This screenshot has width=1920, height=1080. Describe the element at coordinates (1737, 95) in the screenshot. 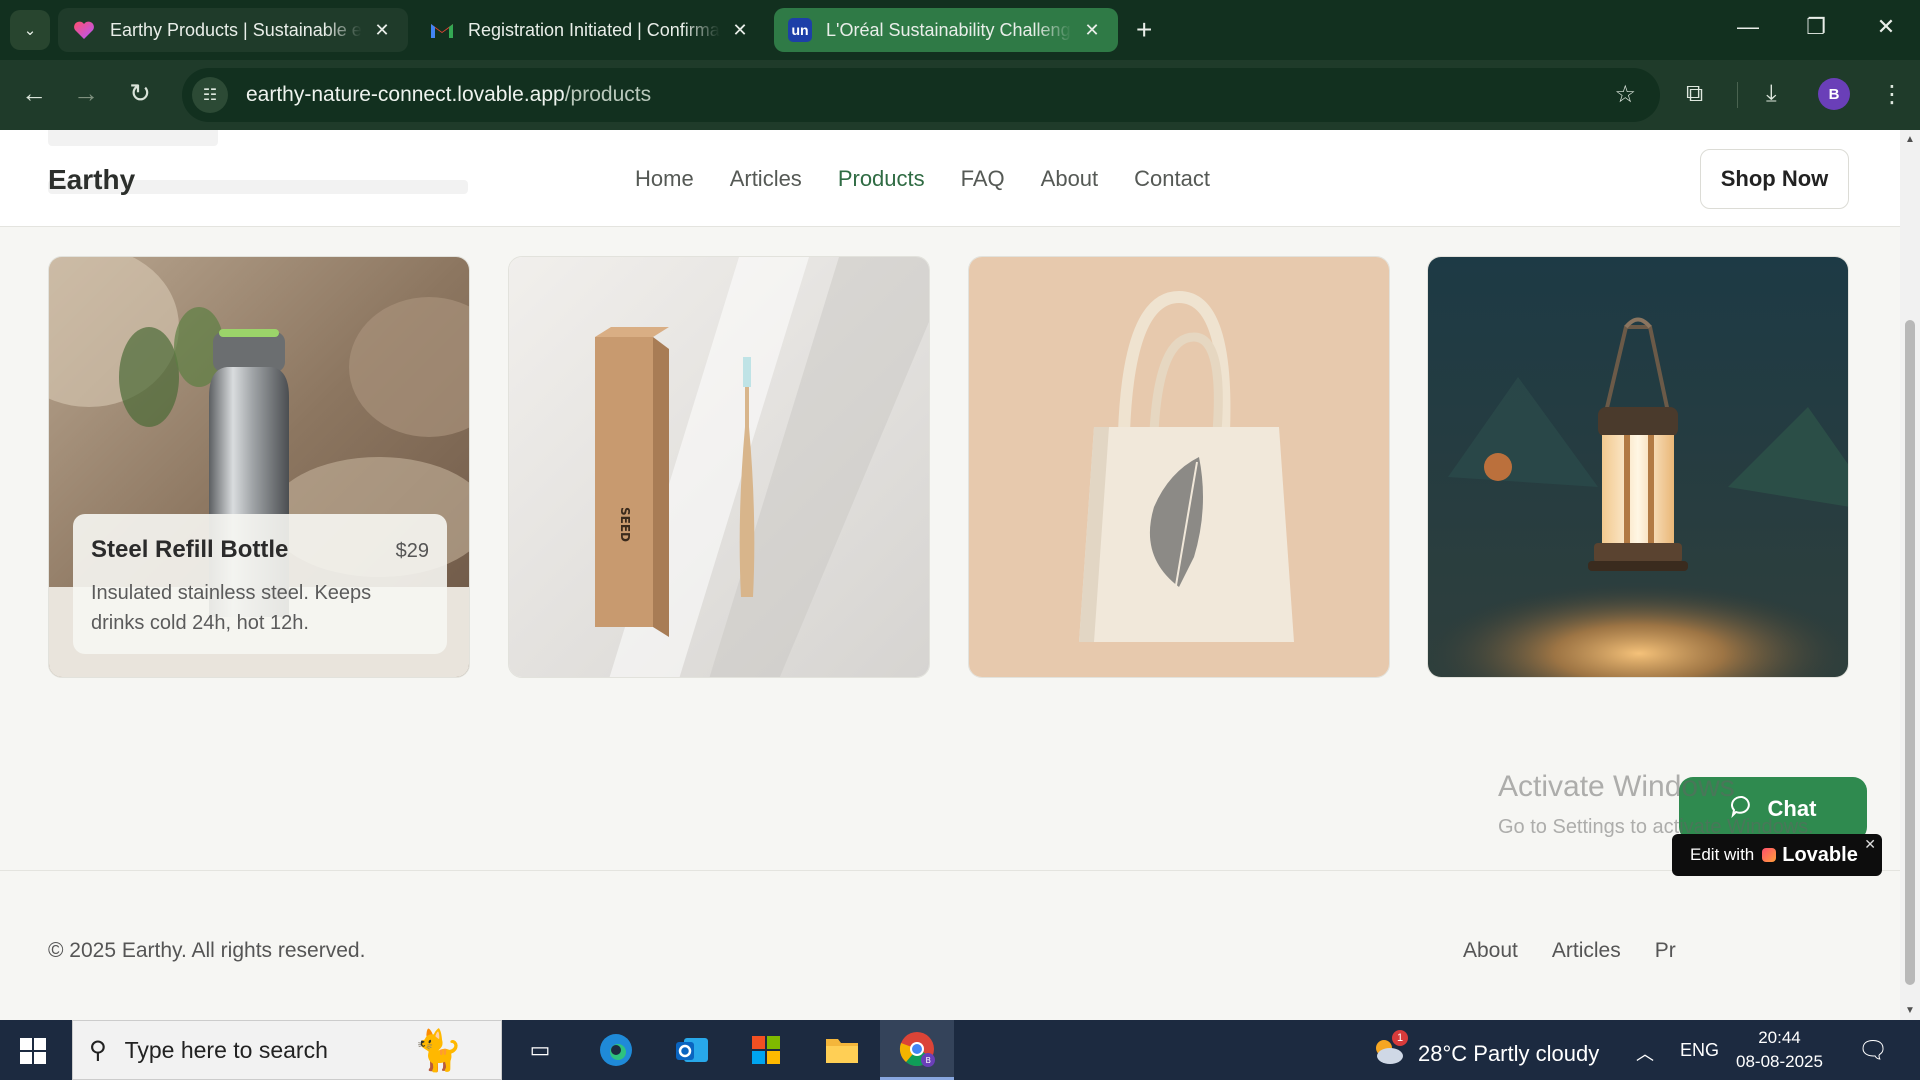

I see `toolbar-divider` at that location.